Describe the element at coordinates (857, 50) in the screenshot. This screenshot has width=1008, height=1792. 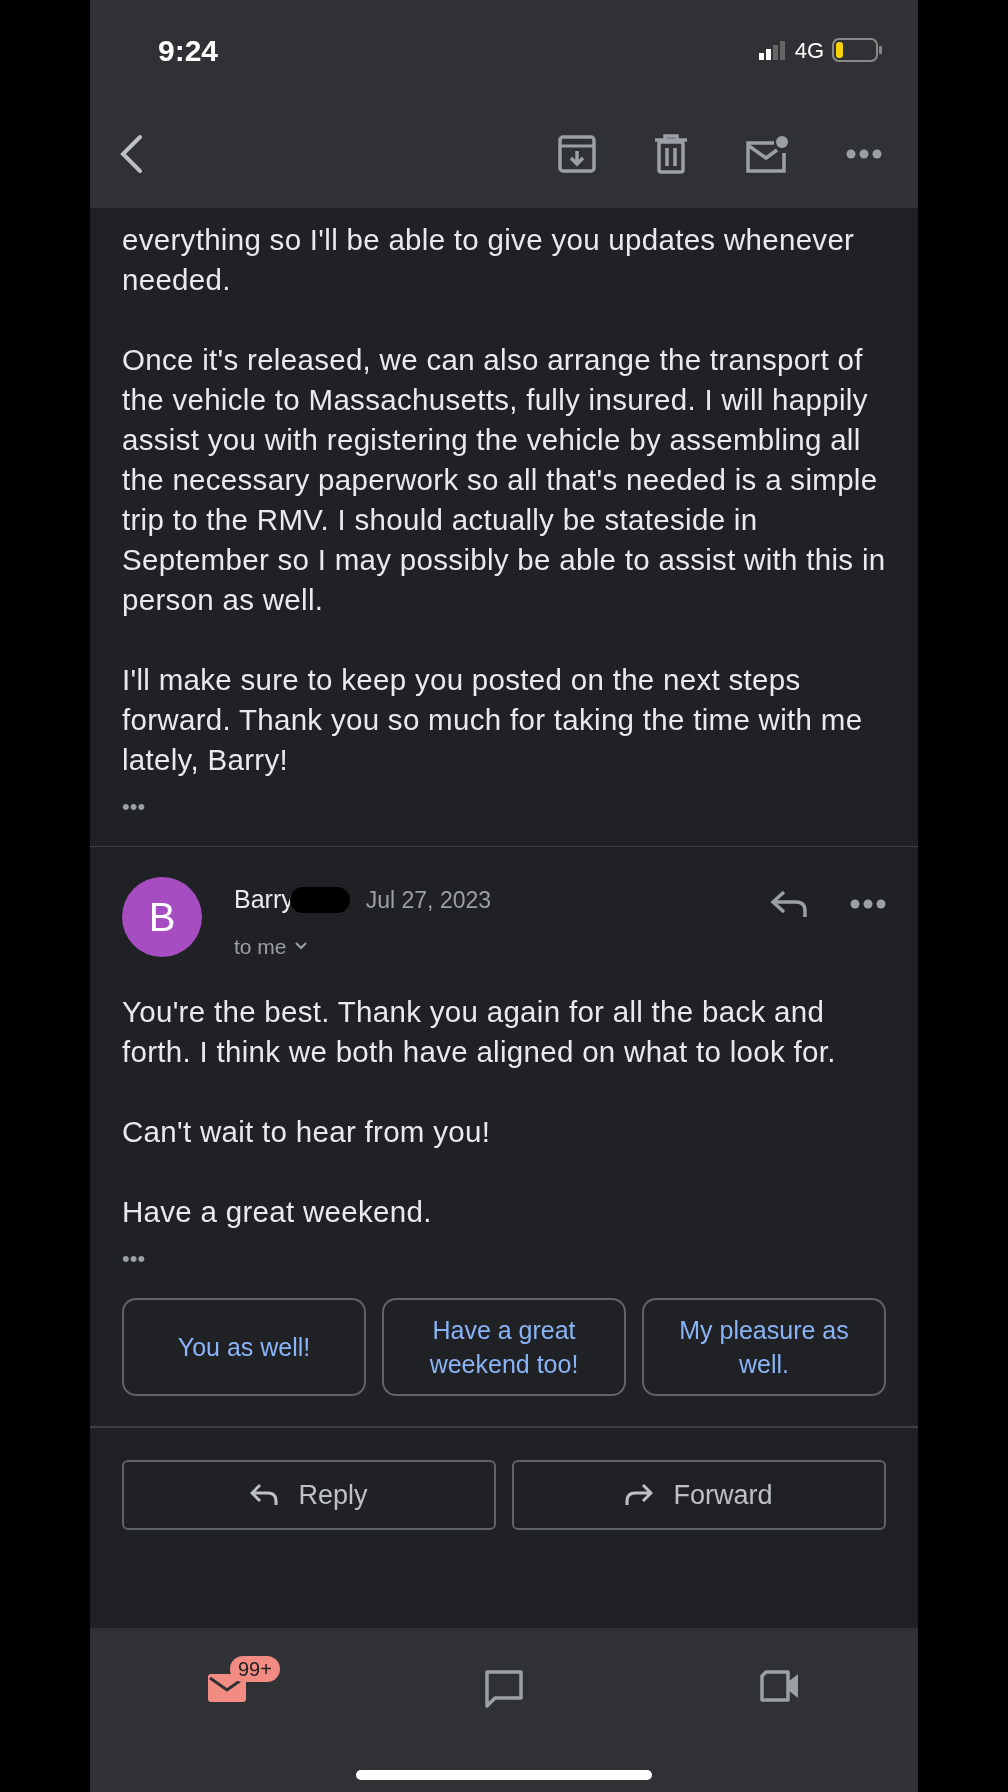
I see `battery-icon` at that location.